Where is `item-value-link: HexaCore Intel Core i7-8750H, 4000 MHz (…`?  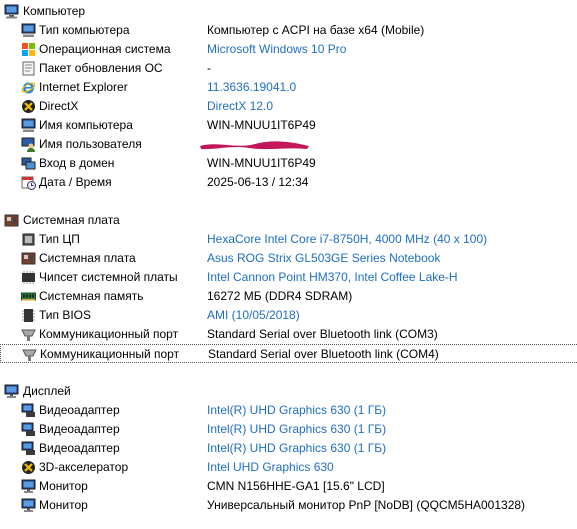
item-value-link: HexaCore Intel Core i7-8750H, 4000 MHz (… is located at coordinates (347, 239).